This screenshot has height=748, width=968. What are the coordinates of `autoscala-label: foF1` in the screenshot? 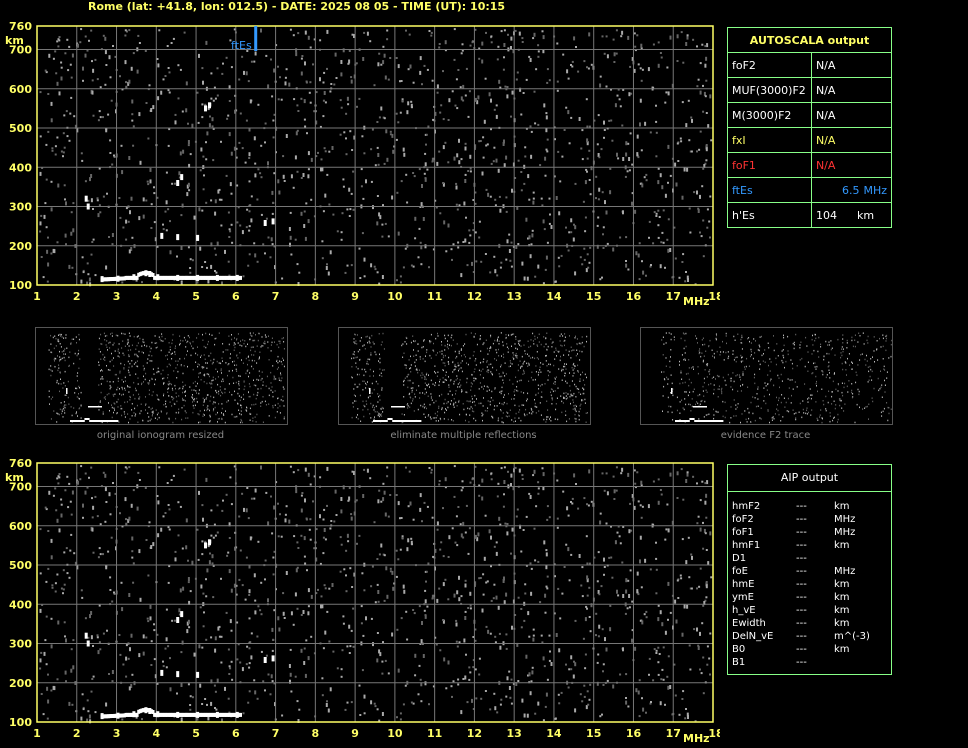 It's located at (769, 165).